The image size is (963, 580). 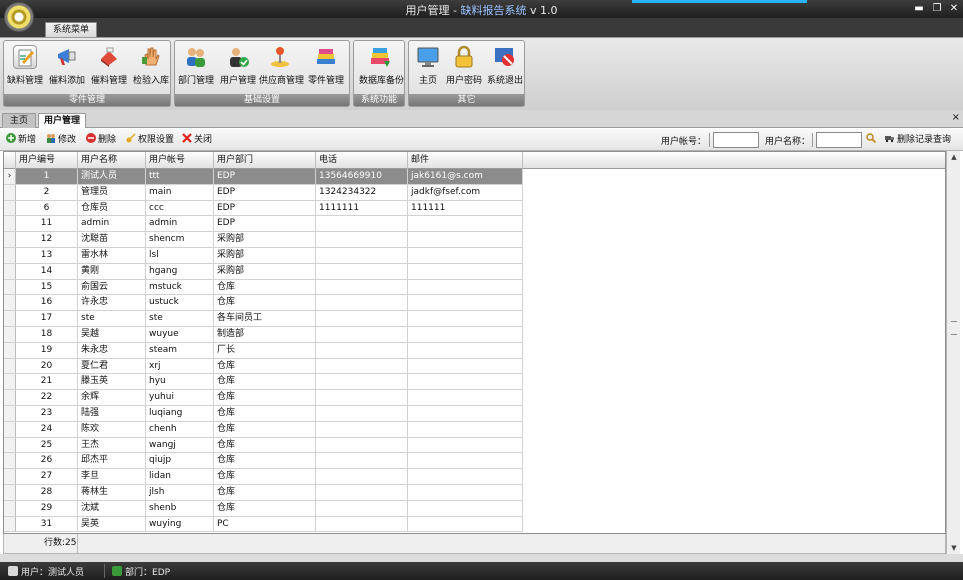 I want to click on system-exit-button: 系统退出, so click(x=505, y=69).